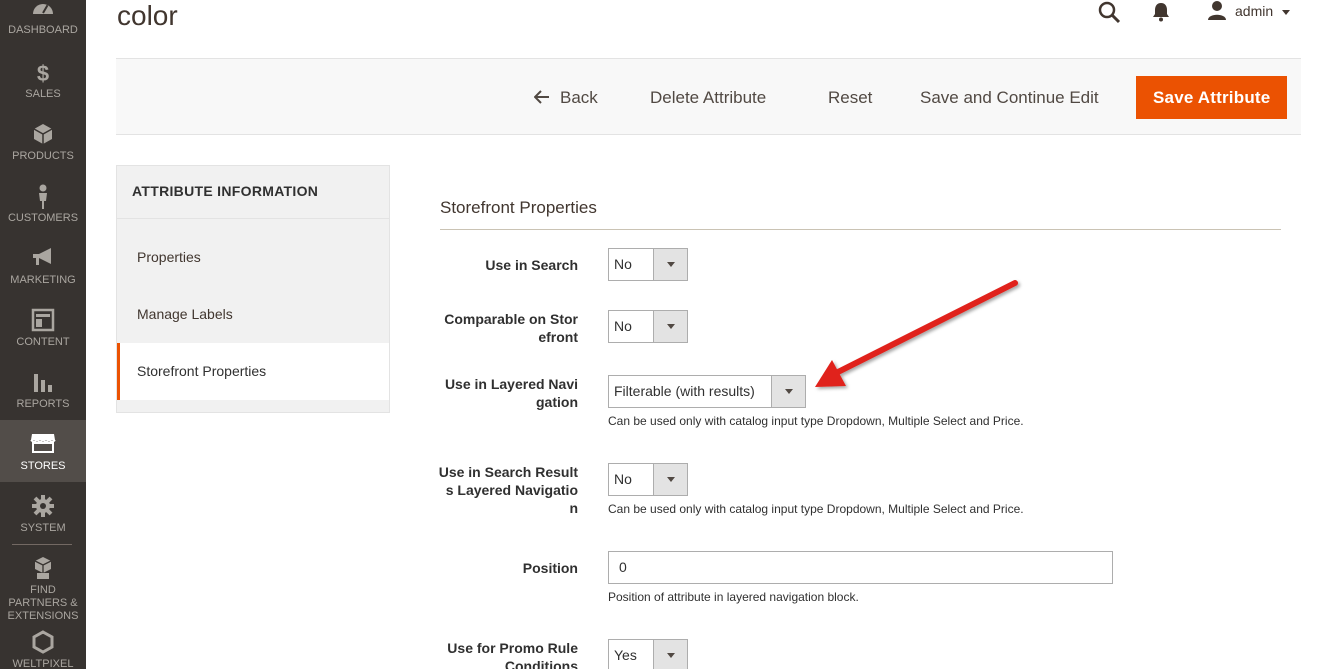 The height and width of the screenshot is (669, 1329). Describe the element at coordinates (43, 384) in the screenshot. I see `bar-chart-icon` at that location.